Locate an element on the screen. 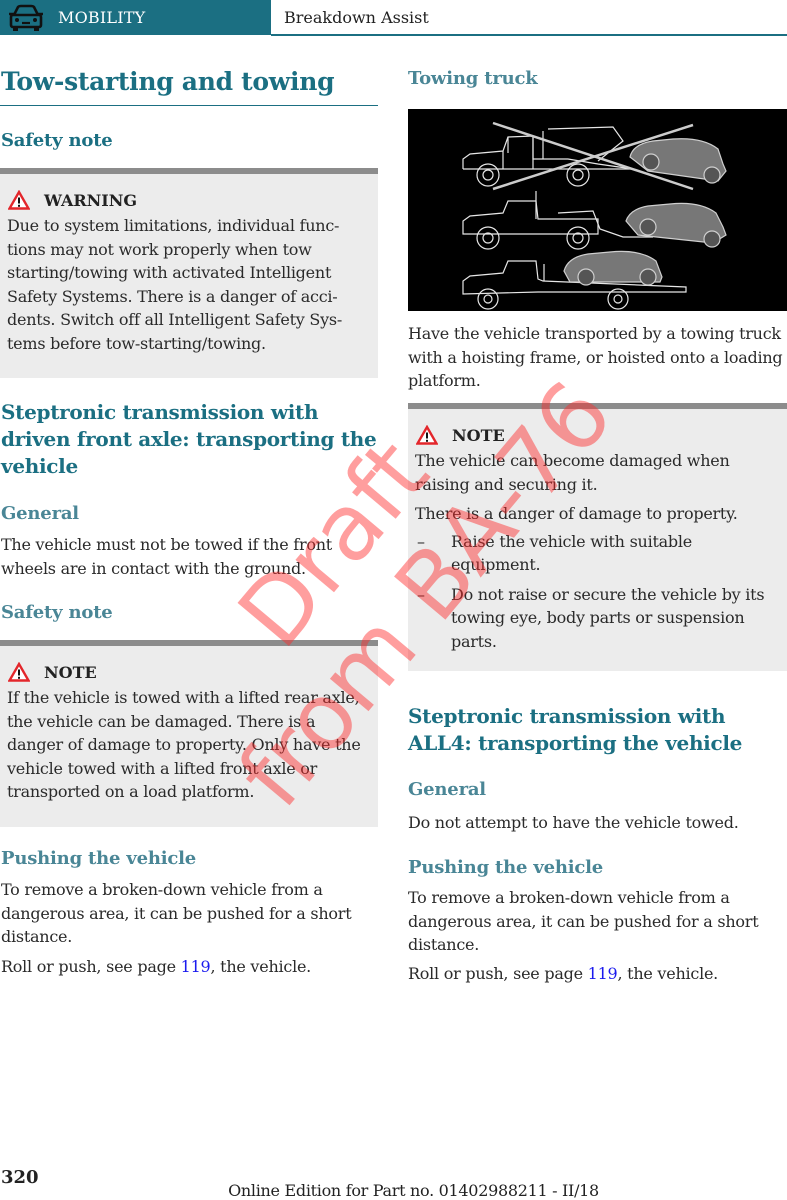  wrecker-truck-crossed is located at coordinates (548, 156).